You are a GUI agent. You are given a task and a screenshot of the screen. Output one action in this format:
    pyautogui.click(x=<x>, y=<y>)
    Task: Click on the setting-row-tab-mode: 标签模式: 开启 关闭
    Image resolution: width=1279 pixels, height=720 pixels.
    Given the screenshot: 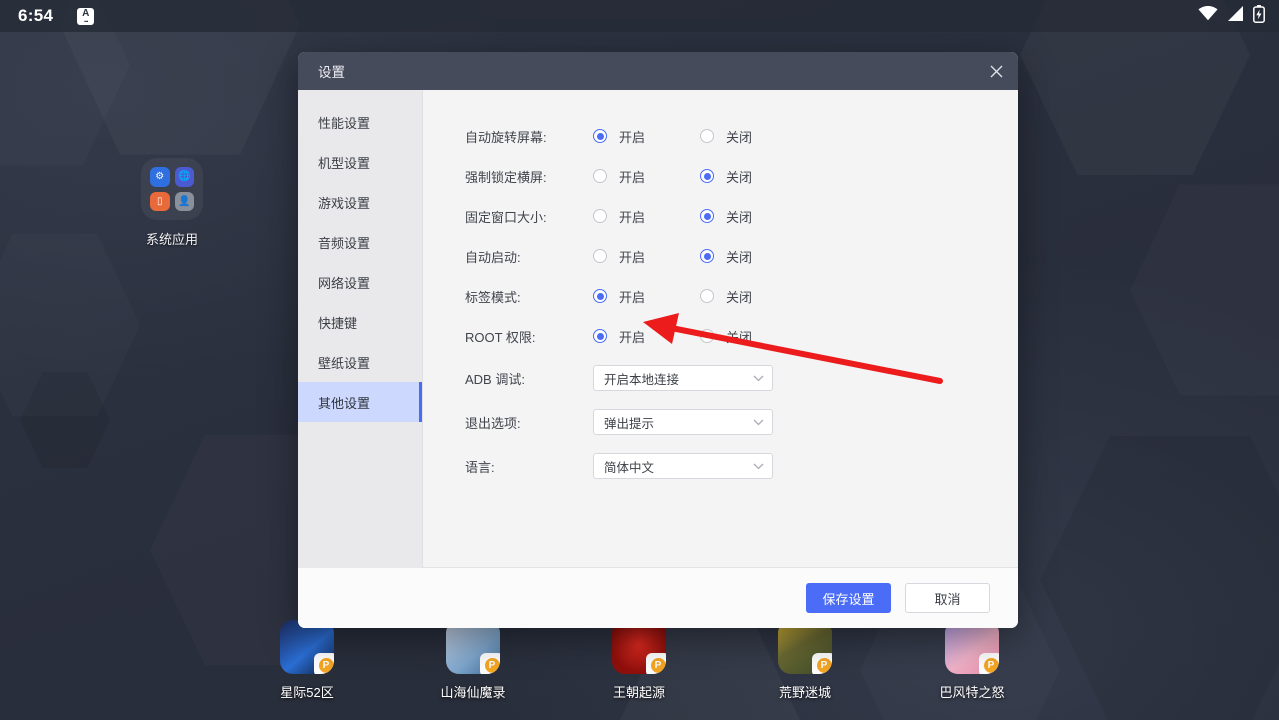 What is the action you would take?
    pyautogui.click(x=720, y=296)
    